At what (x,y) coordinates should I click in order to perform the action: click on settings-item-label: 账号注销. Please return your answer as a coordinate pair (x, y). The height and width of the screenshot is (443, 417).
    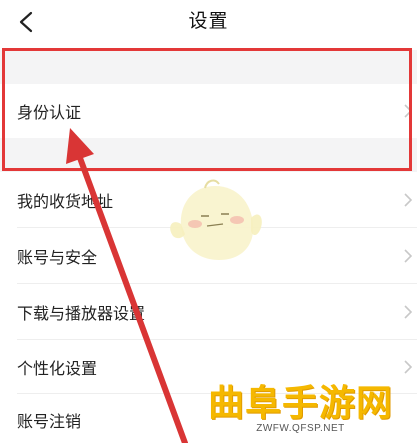
    Looking at the image, I should click on (49, 421).